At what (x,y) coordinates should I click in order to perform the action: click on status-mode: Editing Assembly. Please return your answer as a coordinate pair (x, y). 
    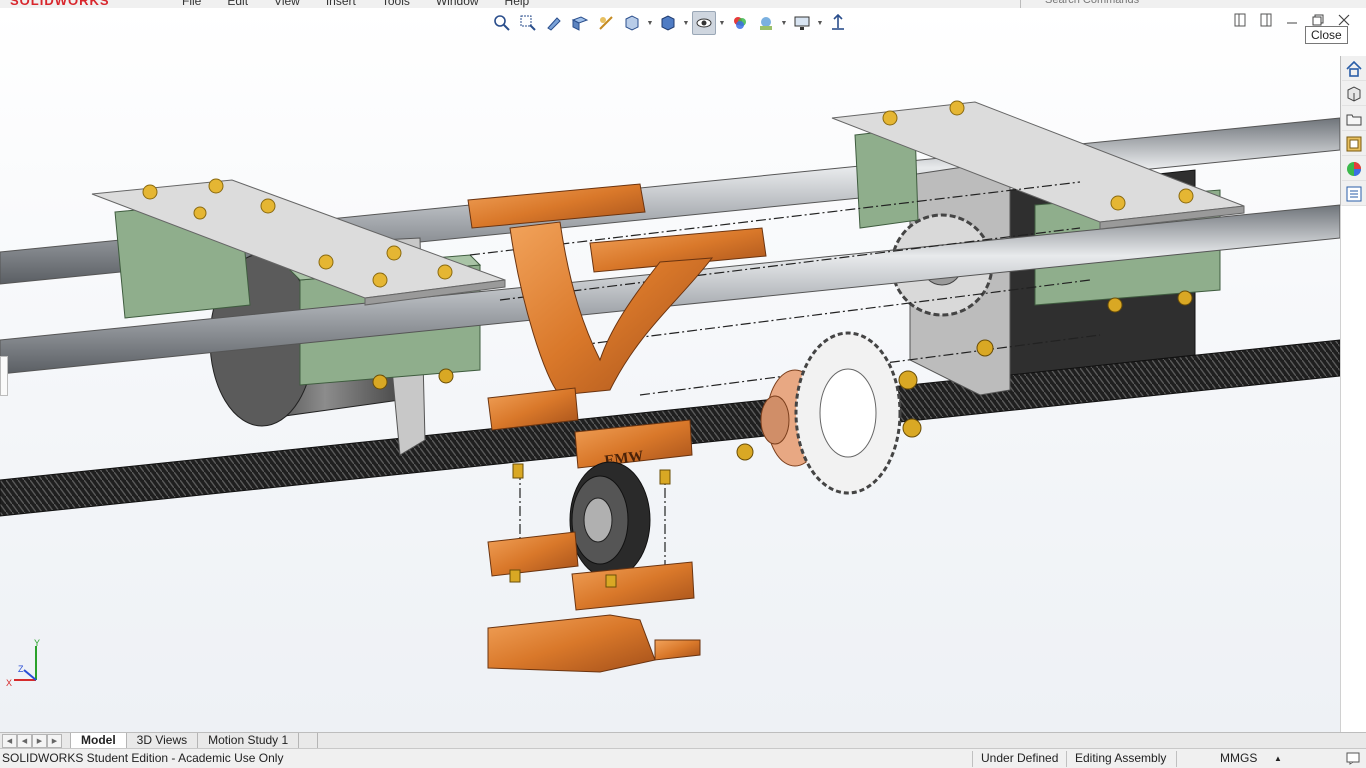
    Looking at the image, I should click on (1121, 758).